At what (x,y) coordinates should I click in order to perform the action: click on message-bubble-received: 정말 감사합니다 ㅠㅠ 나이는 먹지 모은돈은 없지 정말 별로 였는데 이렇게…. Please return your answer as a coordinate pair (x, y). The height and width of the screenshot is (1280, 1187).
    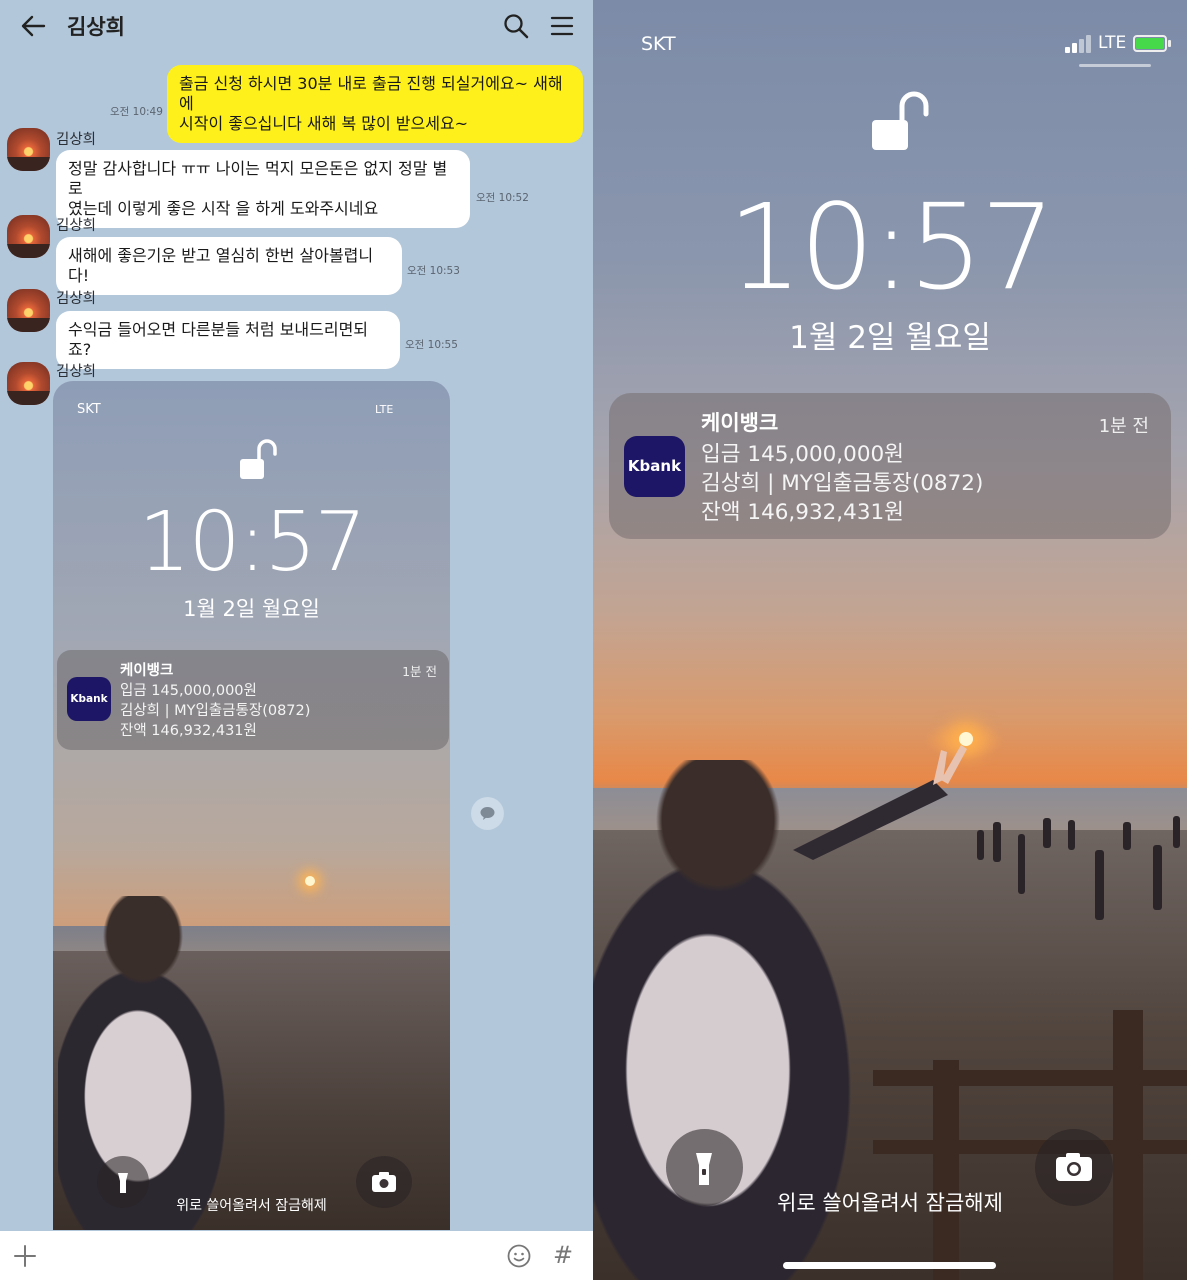
    Looking at the image, I should click on (263, 189).